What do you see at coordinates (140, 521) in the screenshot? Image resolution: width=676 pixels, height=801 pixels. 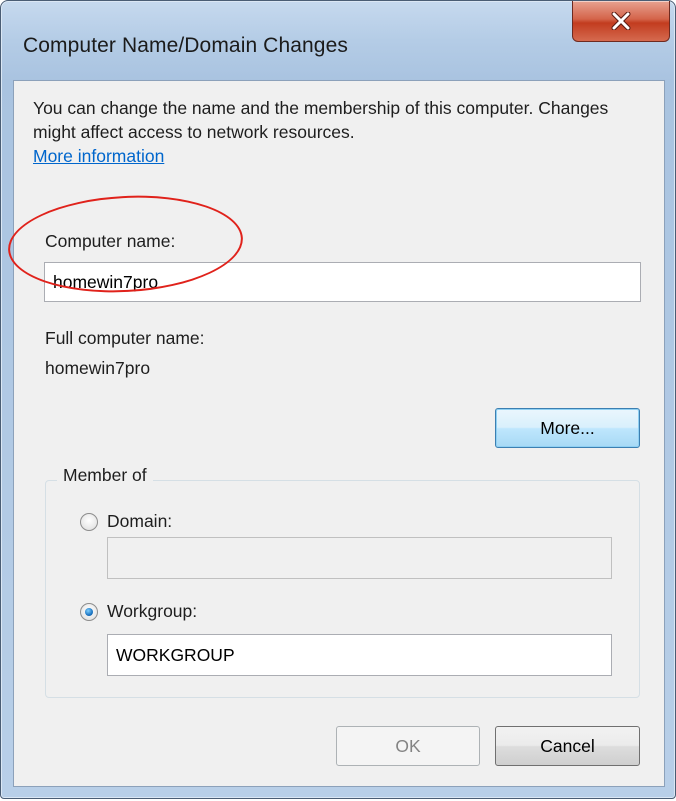 I see `domain-label: Domain:` at bounding box center [140, 521].